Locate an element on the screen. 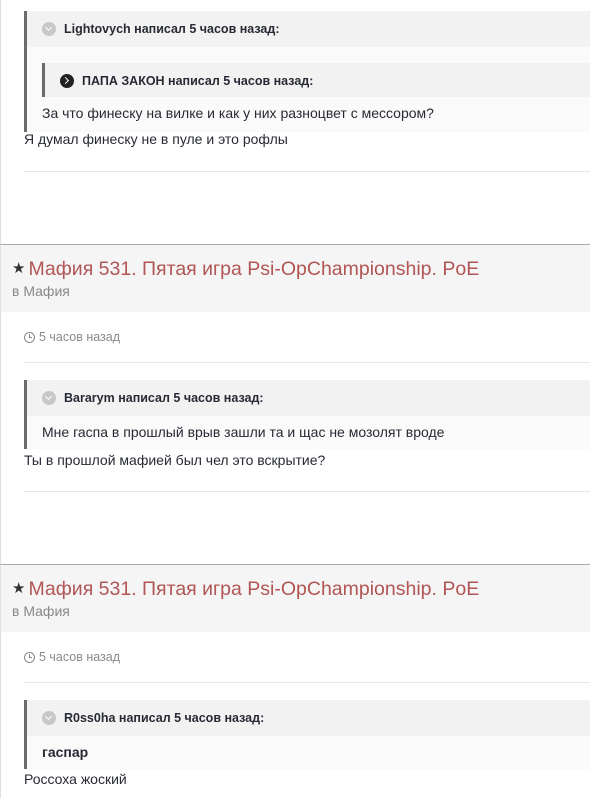 The height and width of the screenshot is (798, 590). post-reply-text: Россоха жоский is located at coordinates (75, 779).